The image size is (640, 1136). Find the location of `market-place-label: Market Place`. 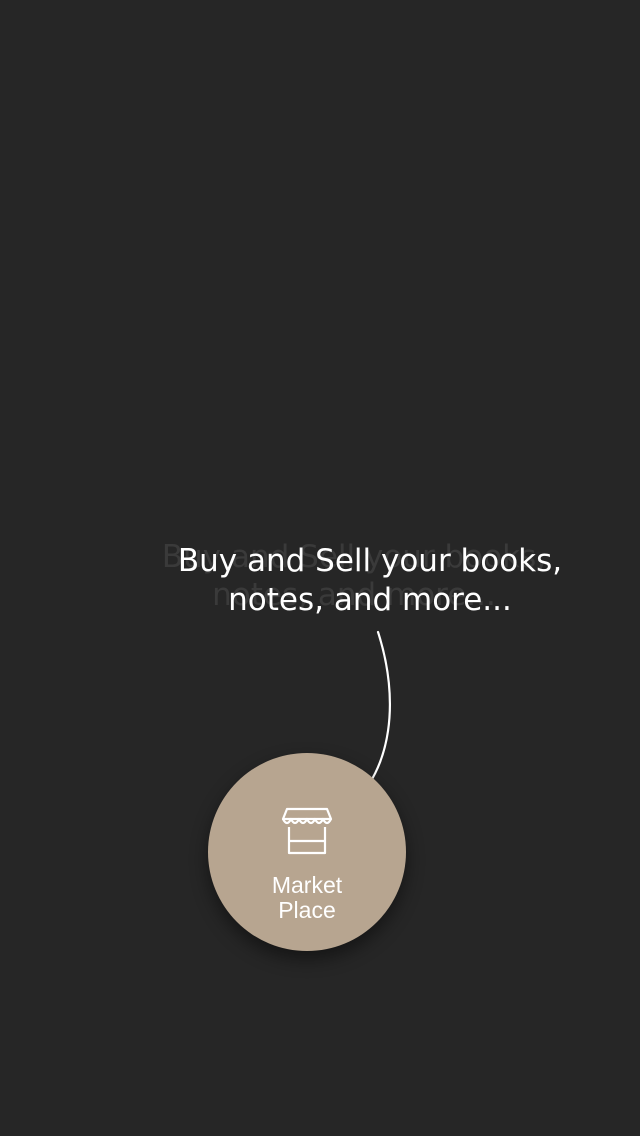

market-place-label: Market Place is located at coordinates (307, 897).